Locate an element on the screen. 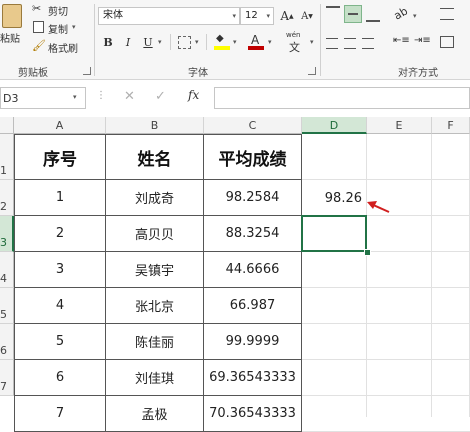  align-middle-icon is located at coordinates (353, 14).